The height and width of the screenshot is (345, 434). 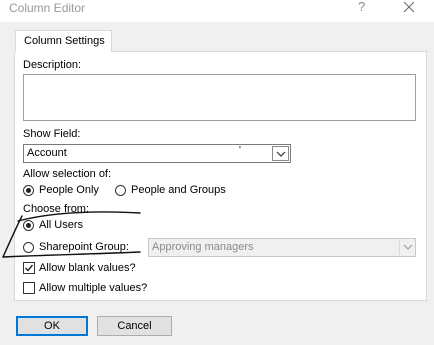 What do you see at coordinates (84, 247) in the screenshot?
I see `radio-sharepoint-group-label: Sharepoint Group:` at bounding box center [84, 247].